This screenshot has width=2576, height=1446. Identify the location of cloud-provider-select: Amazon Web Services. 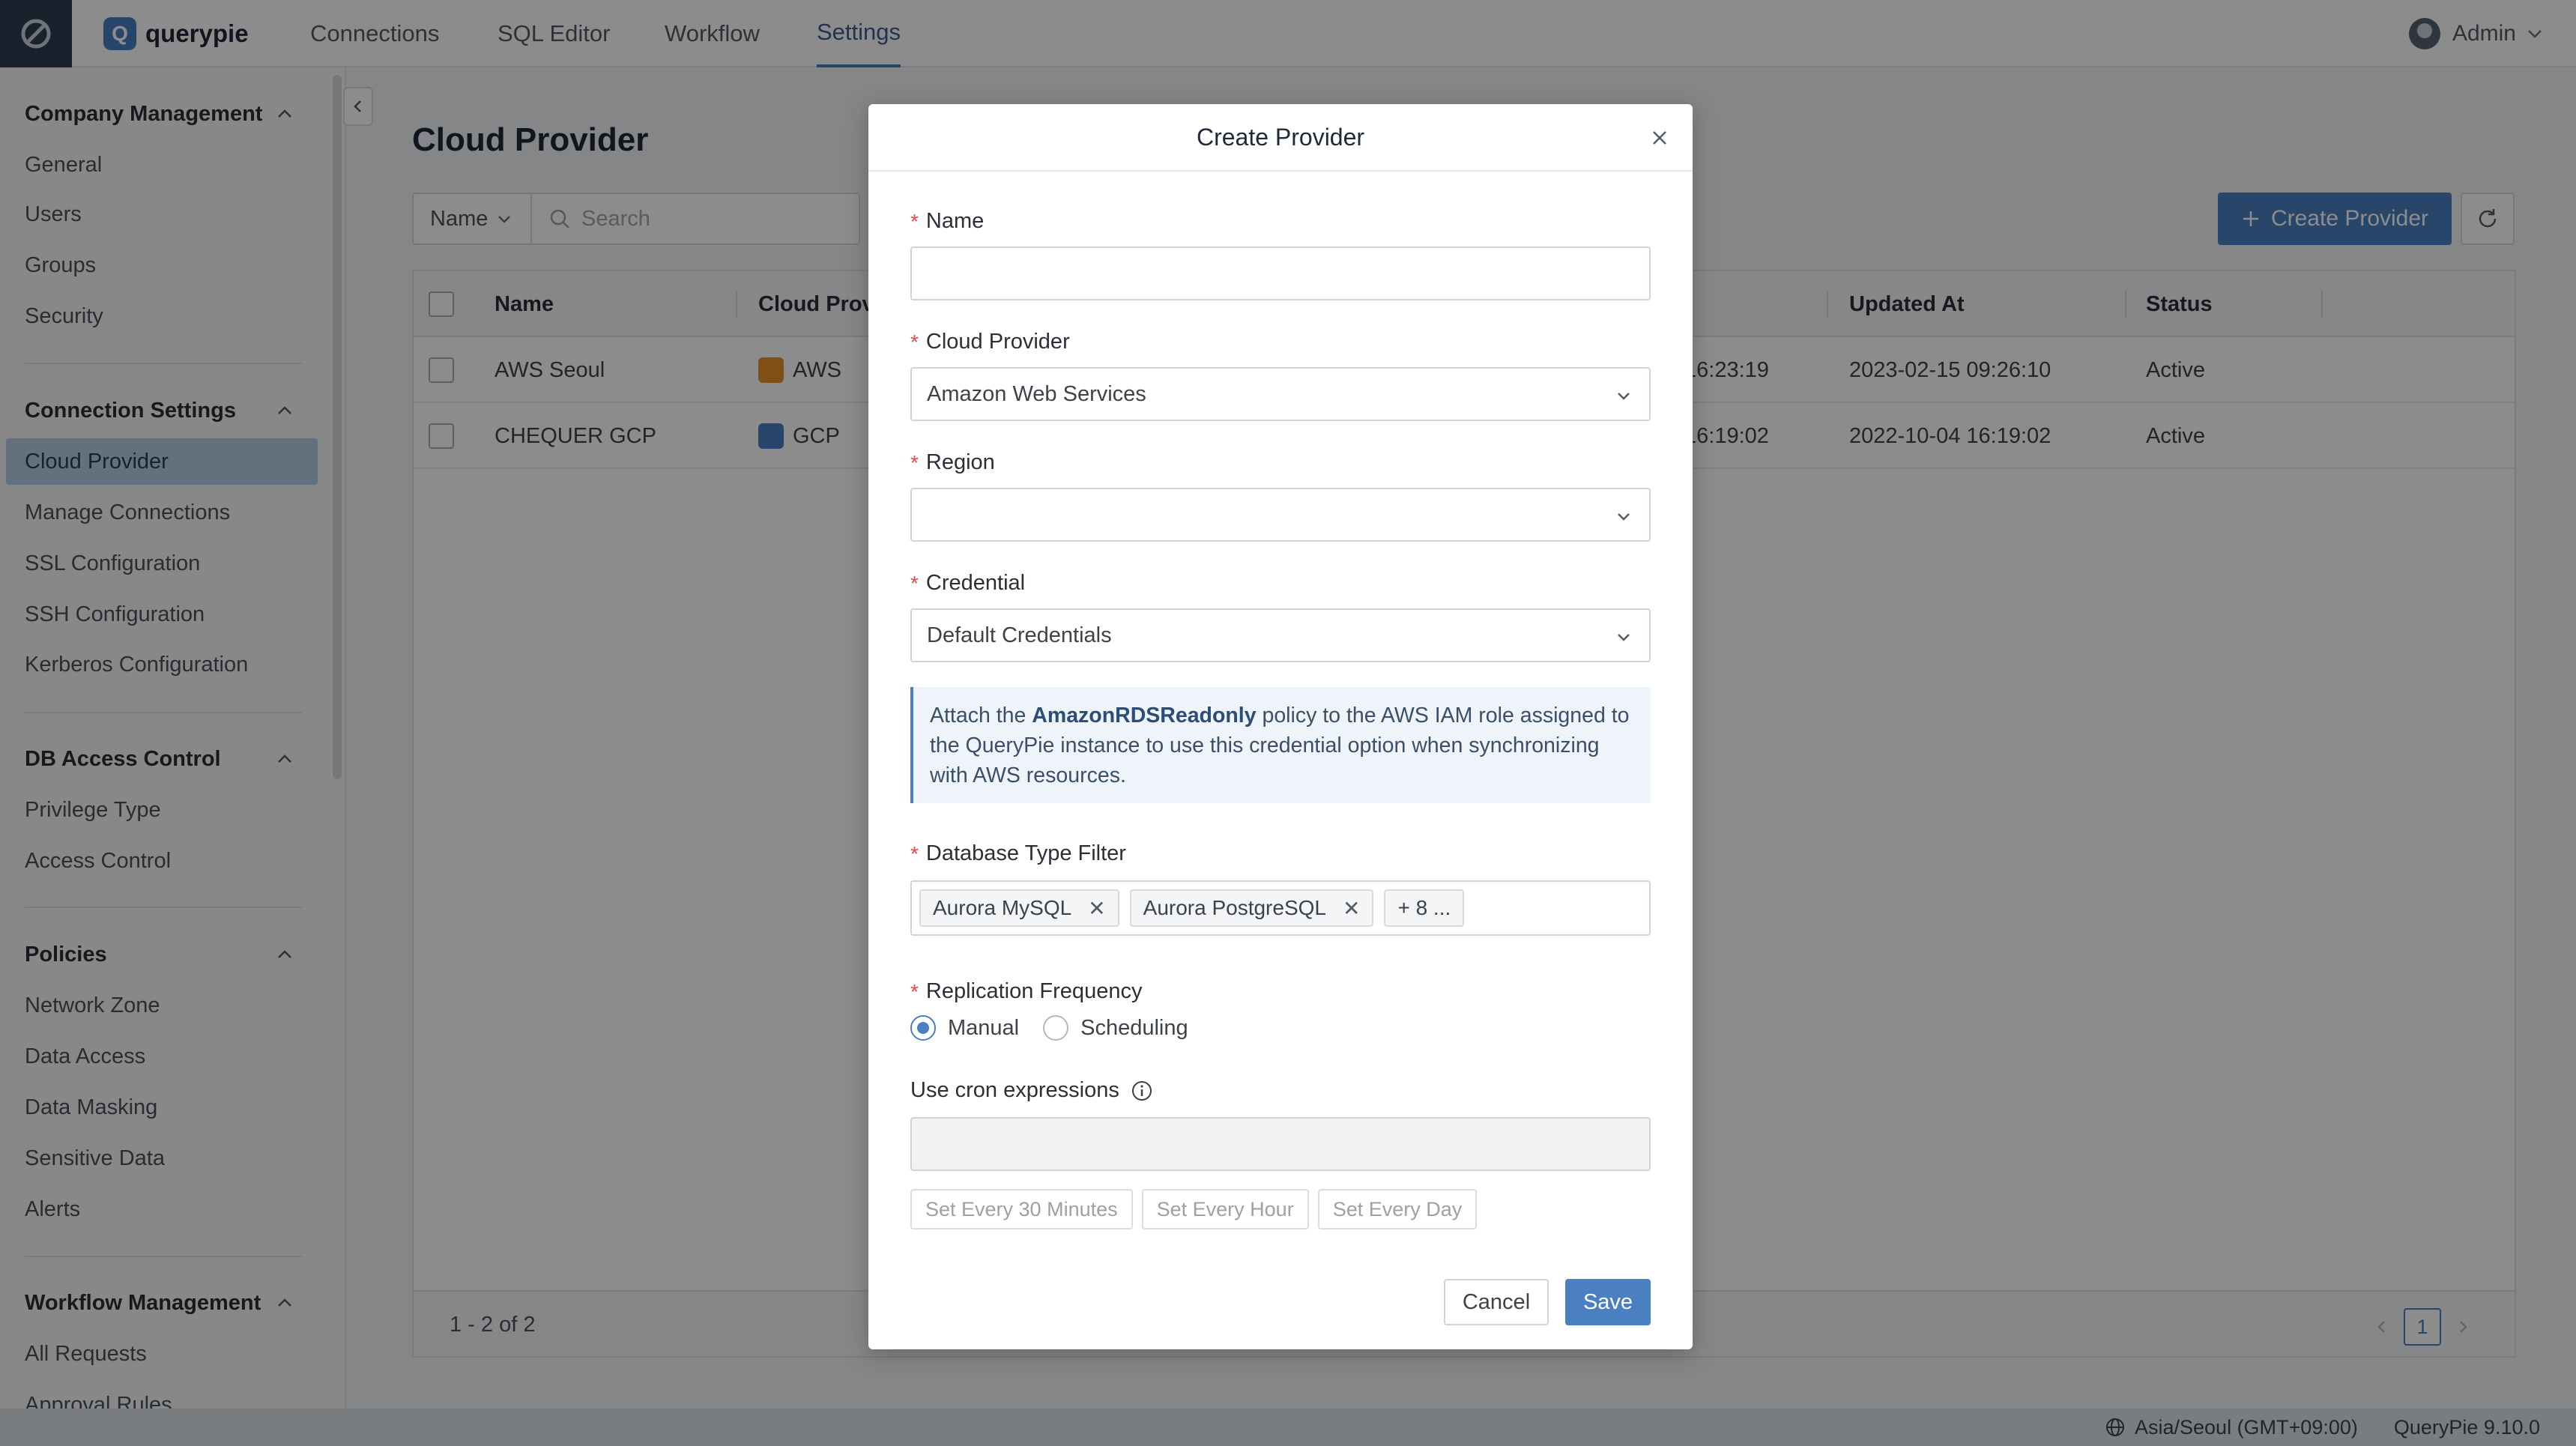
(1280, 394).